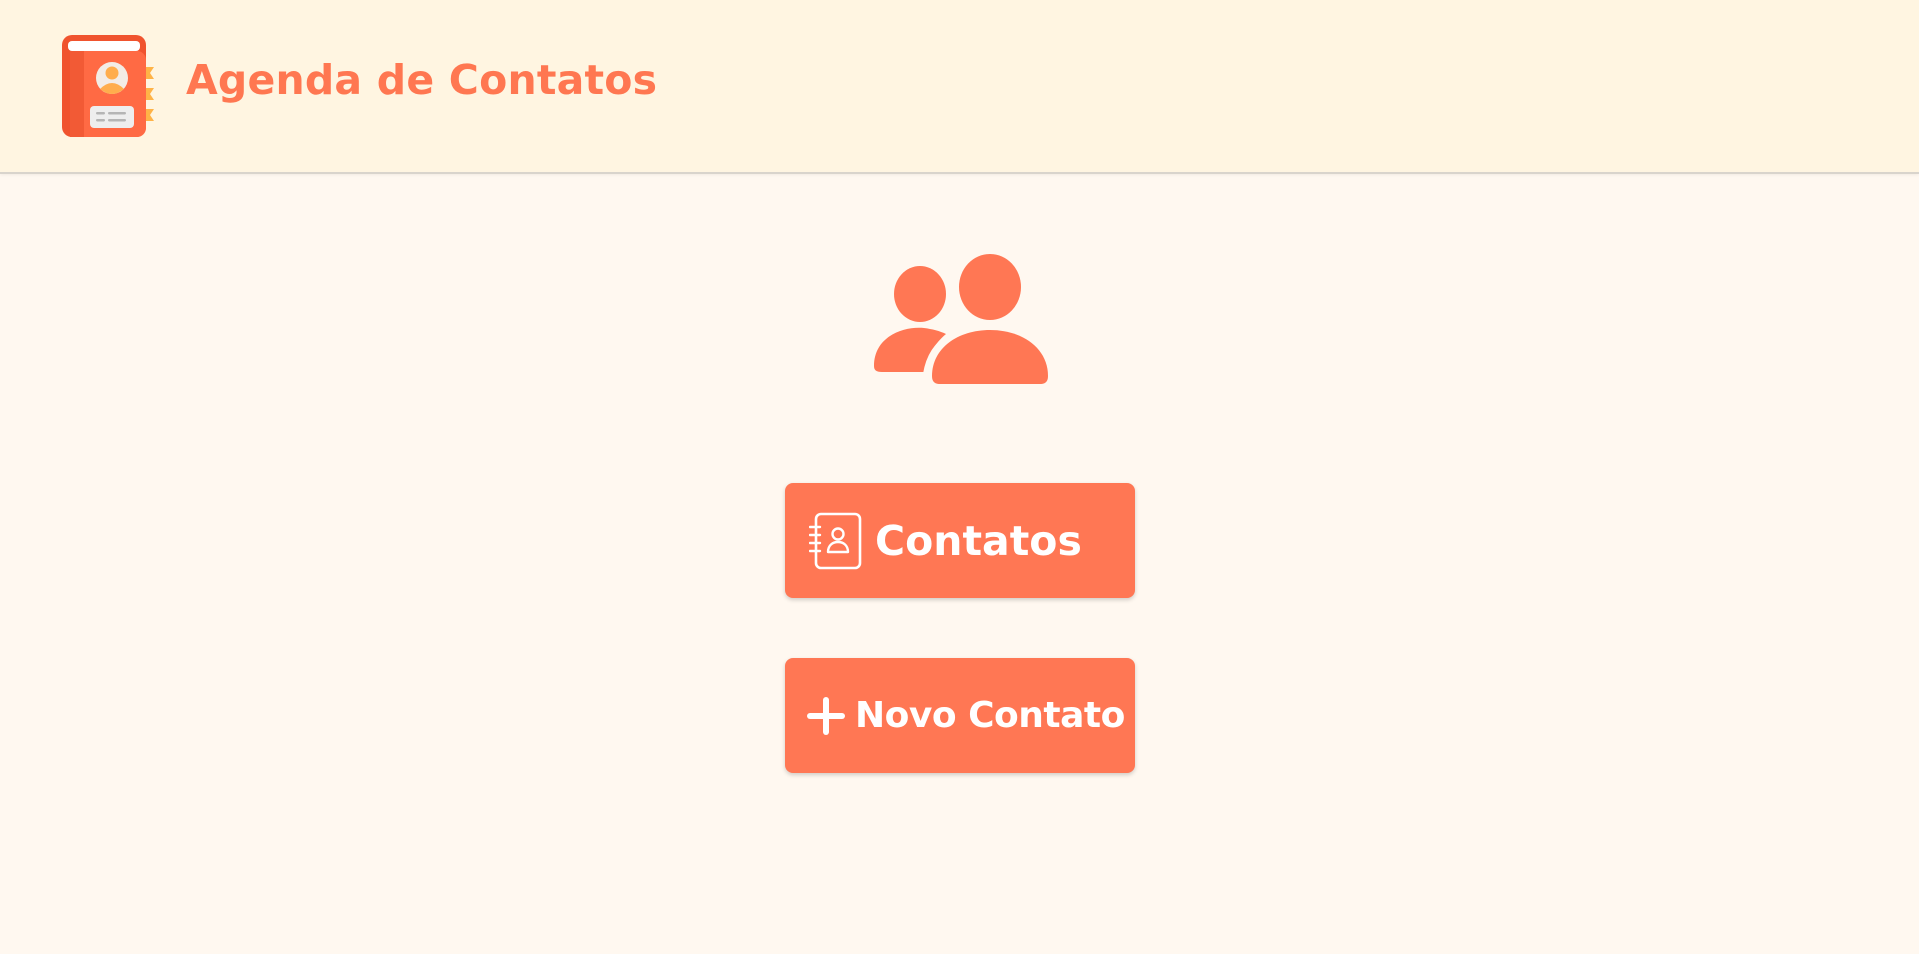 This screenshot has width=1919, height=954. Describe the element at coordinates (978, 540) in the screenshot. I see `contatos-button-label: Contatos` at that location.